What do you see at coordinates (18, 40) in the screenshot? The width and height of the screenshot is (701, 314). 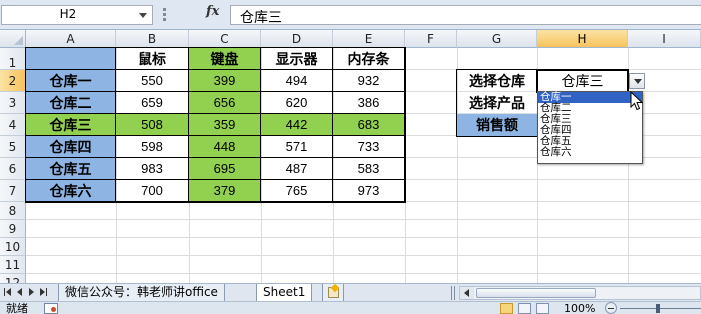 I see `select-all-icon` at bounding box center [18, 40].